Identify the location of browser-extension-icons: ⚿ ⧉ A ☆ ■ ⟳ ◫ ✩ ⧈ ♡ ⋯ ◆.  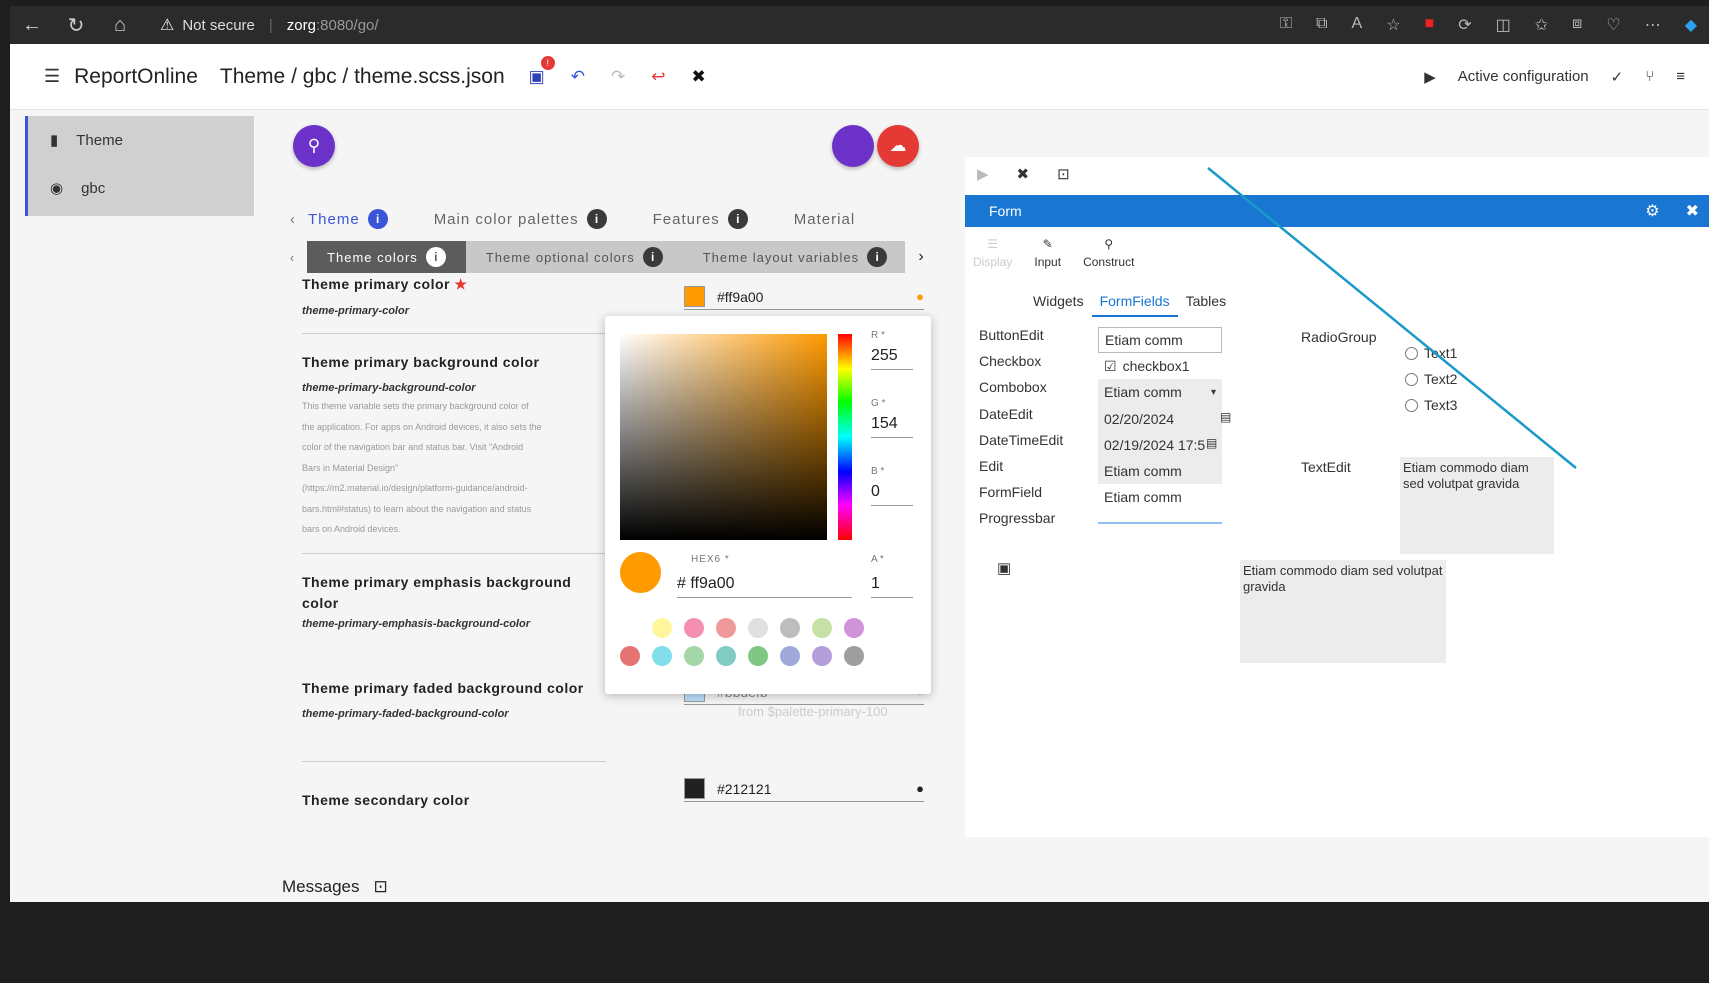
(1494, 25).